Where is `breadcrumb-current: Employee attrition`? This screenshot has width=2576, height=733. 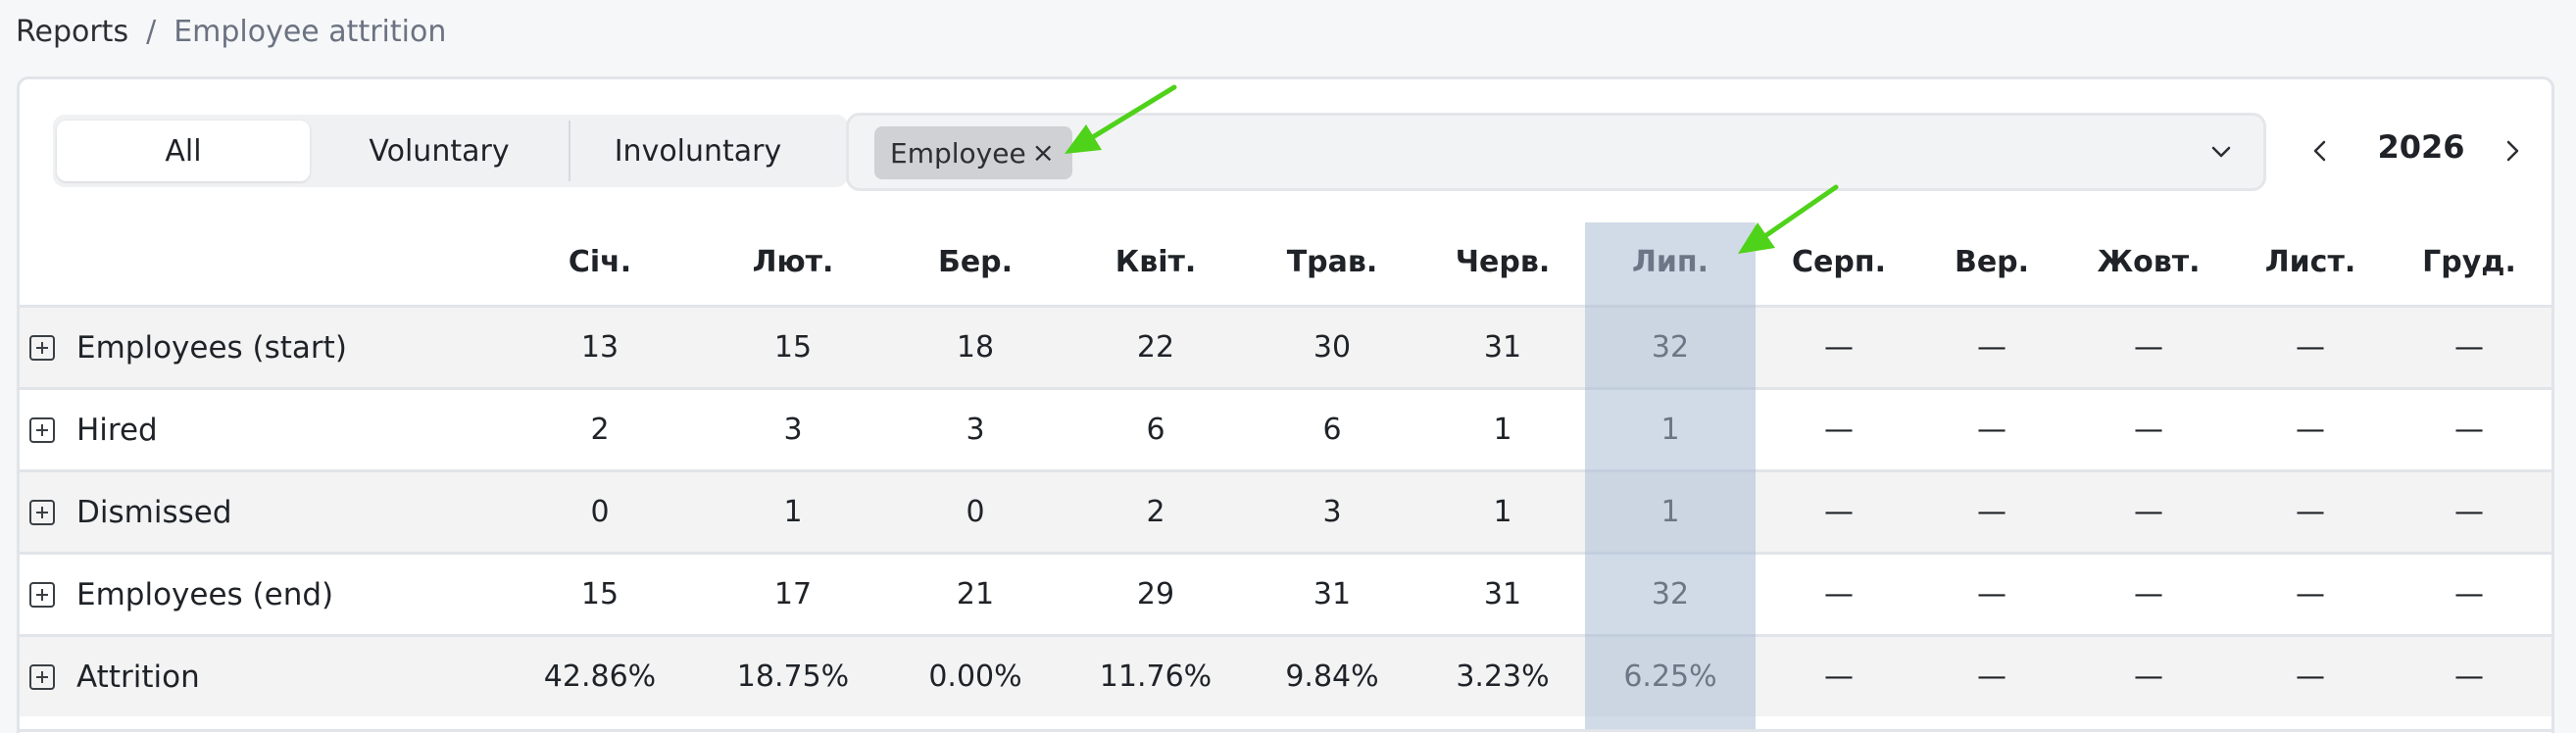 breadcrumb-current: Employee attrition is located at coordinates (310, 32).